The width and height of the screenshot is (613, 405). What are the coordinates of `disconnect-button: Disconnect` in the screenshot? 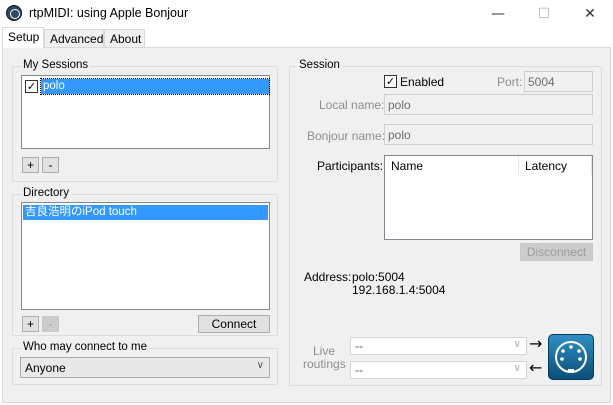 It's located at (556, 252).